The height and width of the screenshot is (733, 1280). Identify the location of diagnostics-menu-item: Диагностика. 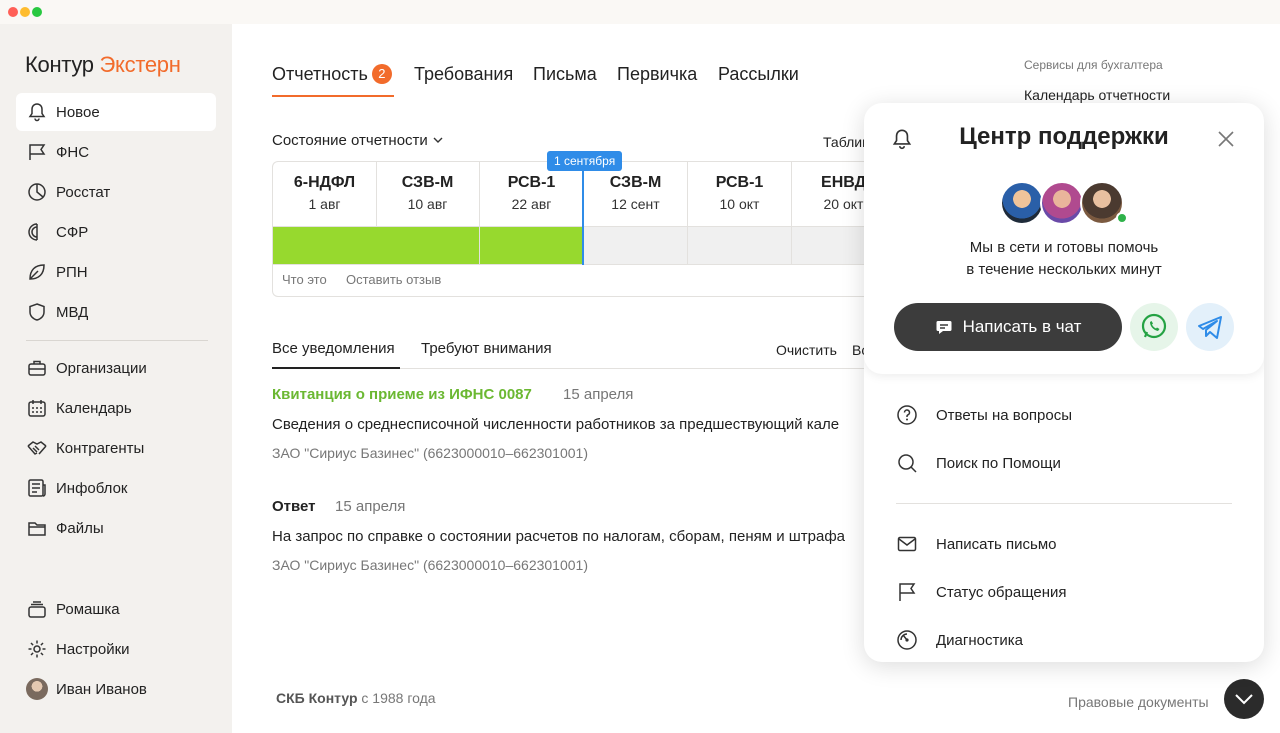
(959, 640).